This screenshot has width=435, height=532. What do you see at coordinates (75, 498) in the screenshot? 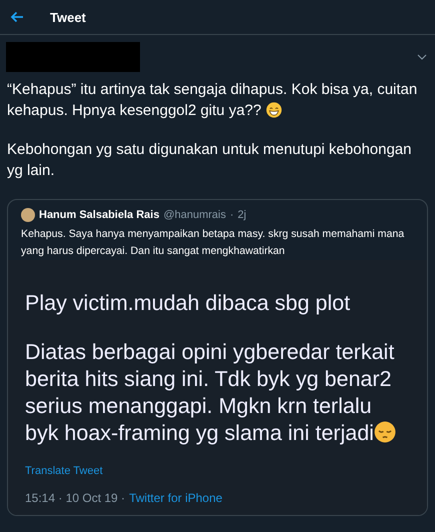
I see `timestamp: 15:14 · 10 Oct 19 ·` at bounding box center [75, 498].